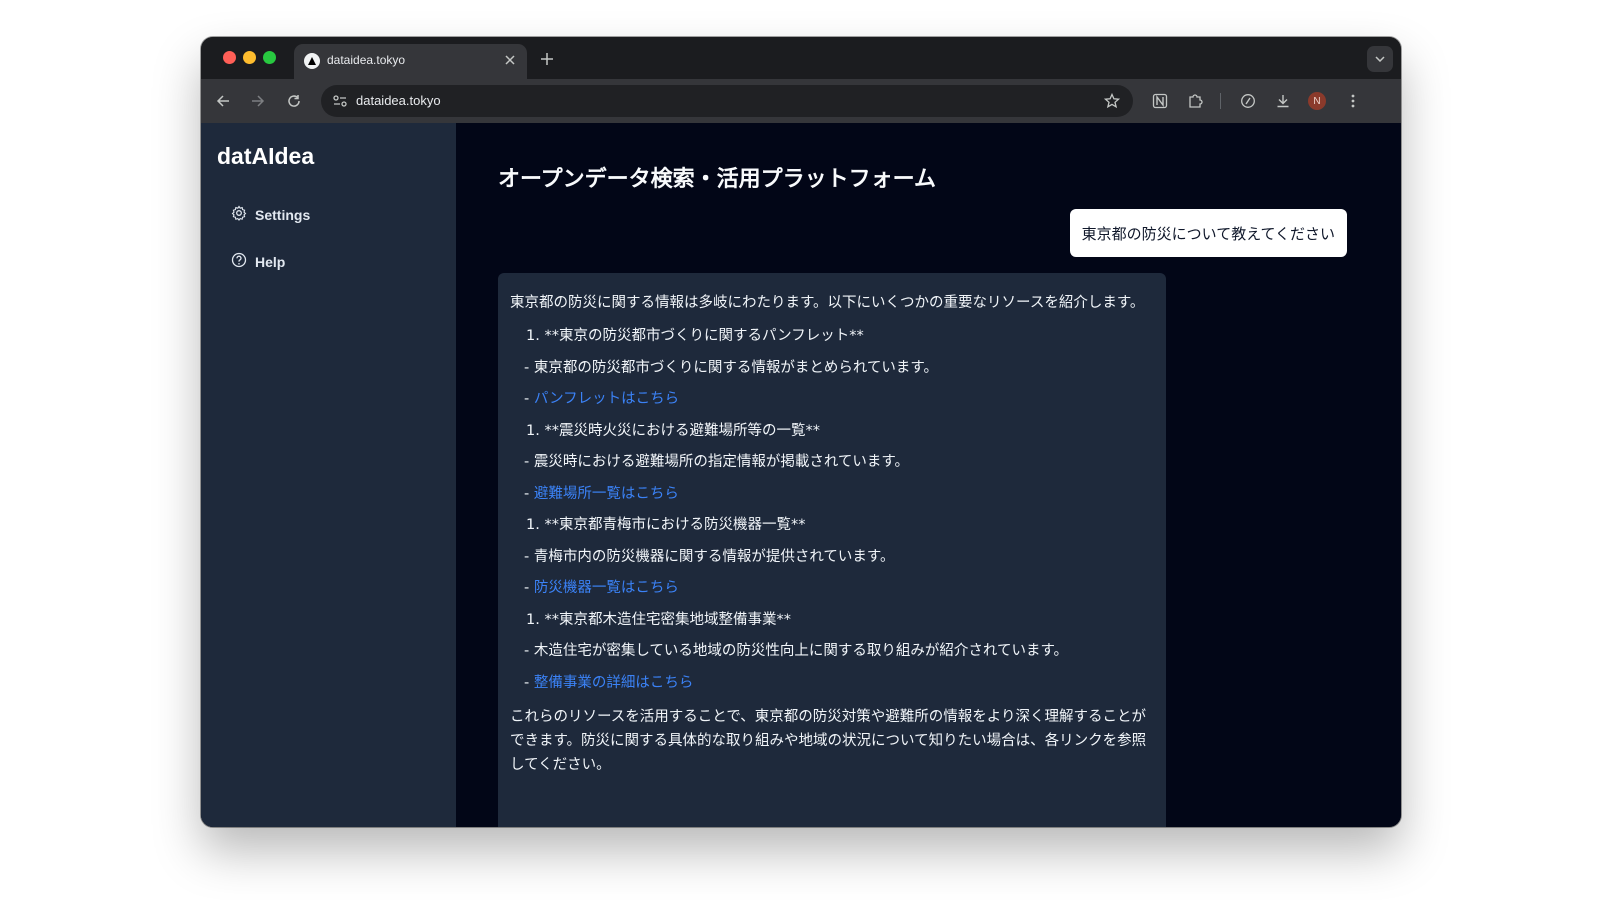 This screenshot has height=900, width=1600. What do you see at coordinates (258, 101) in the screenshot?
I see `forward-arrow-icon` at bounding box center [258, 101].